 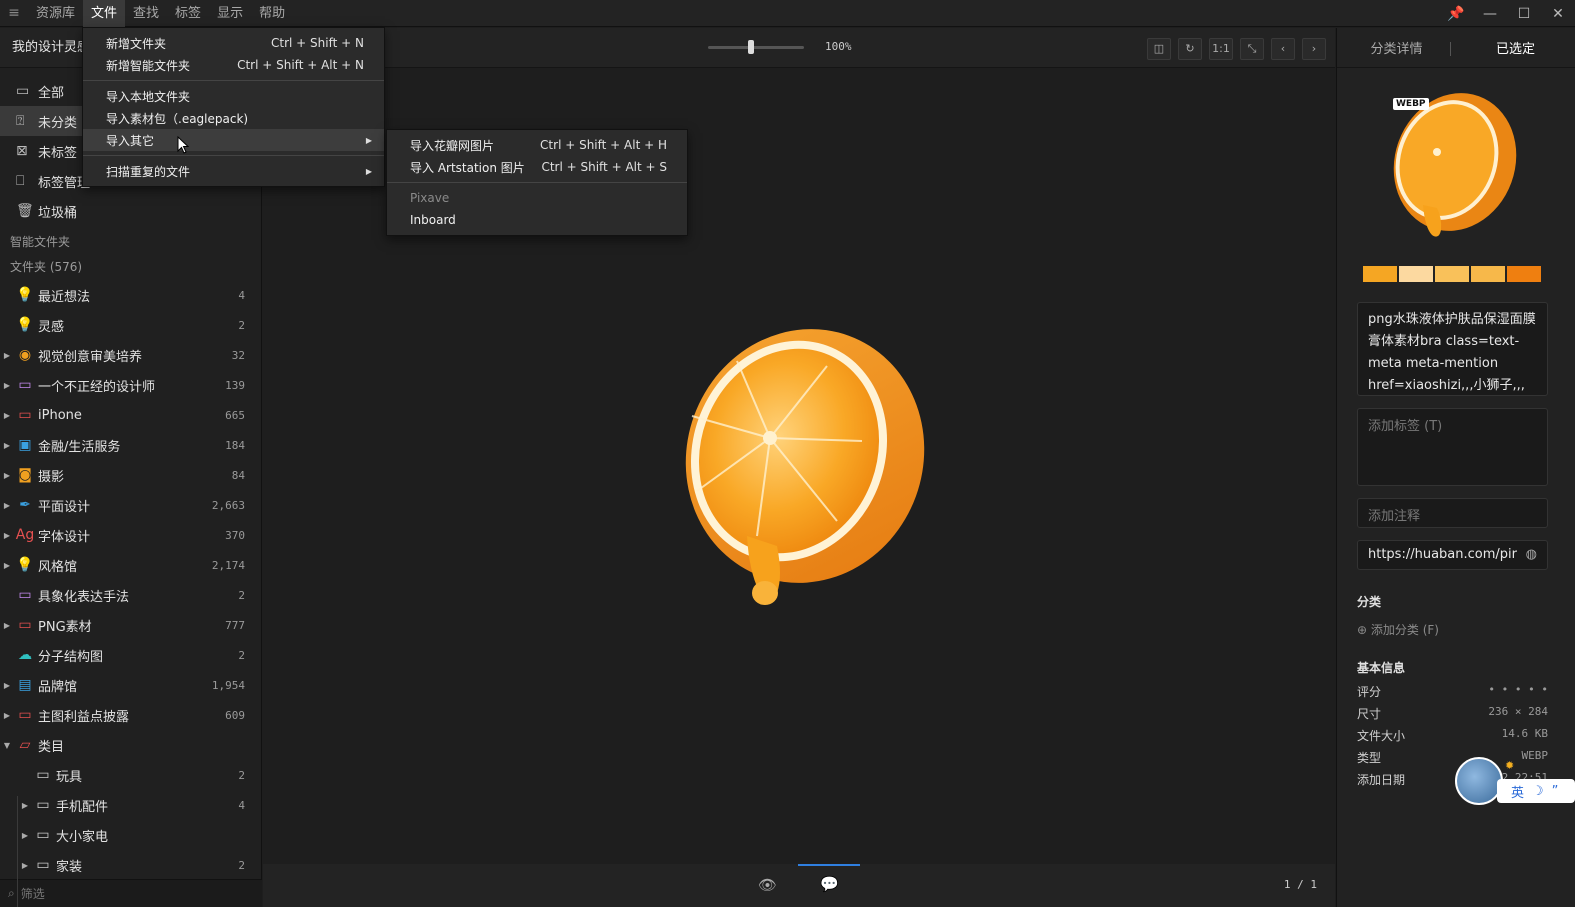 I want to click on menu-item: 帮助, so click(x=272, y=13).